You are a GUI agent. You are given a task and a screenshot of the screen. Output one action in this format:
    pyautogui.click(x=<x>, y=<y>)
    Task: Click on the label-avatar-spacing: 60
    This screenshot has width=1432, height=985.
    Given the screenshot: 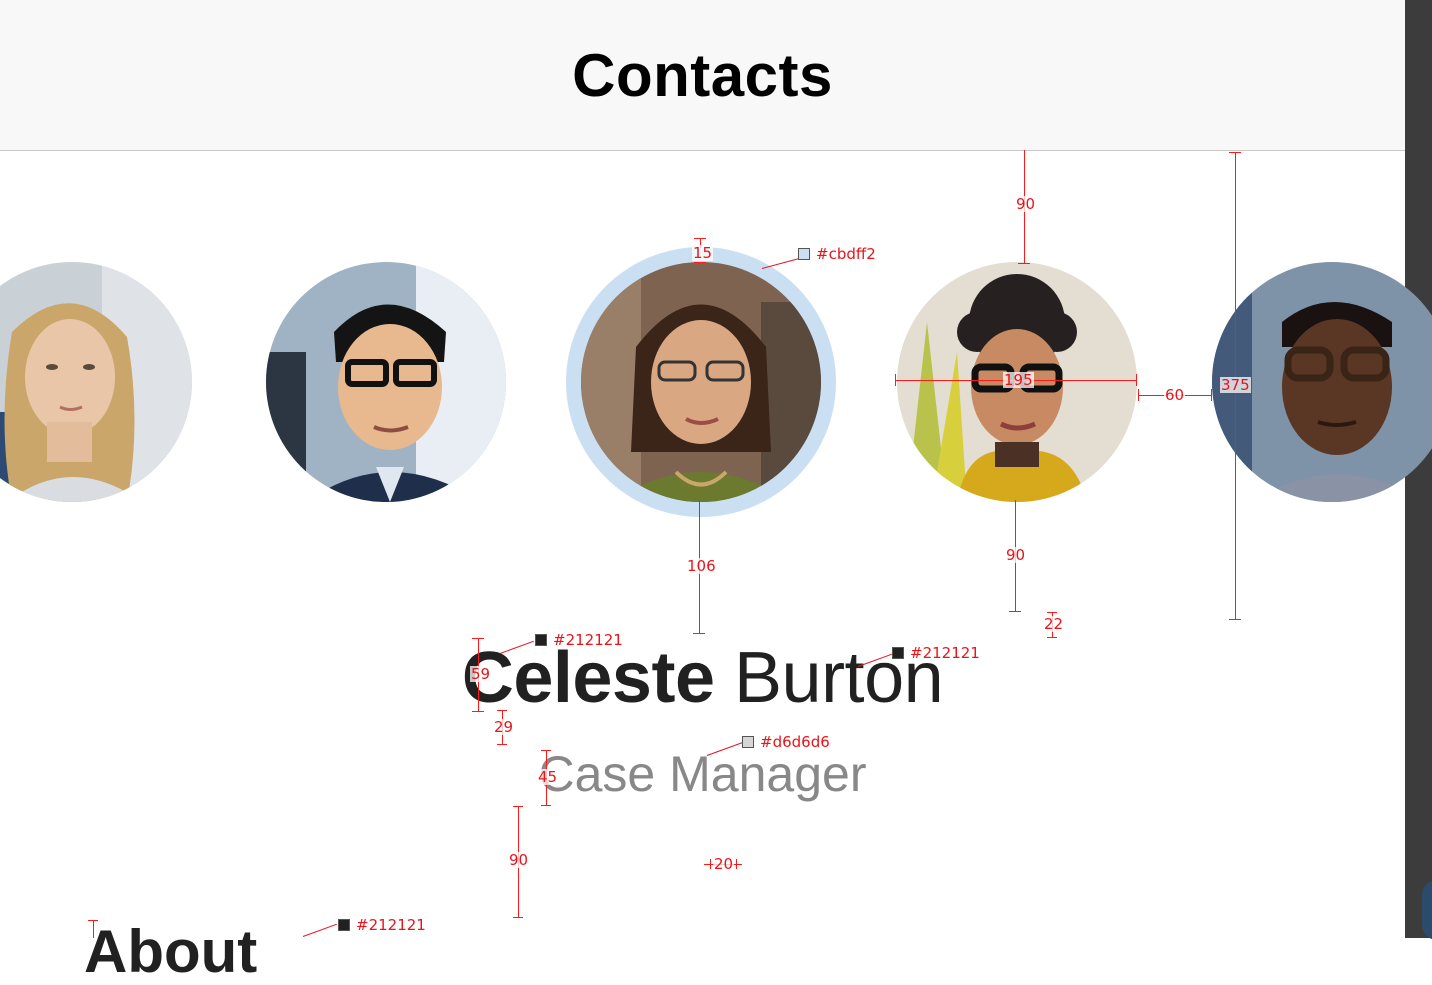 What is the action you would take?
    pyautogui.click(x=1175, y=395)
    